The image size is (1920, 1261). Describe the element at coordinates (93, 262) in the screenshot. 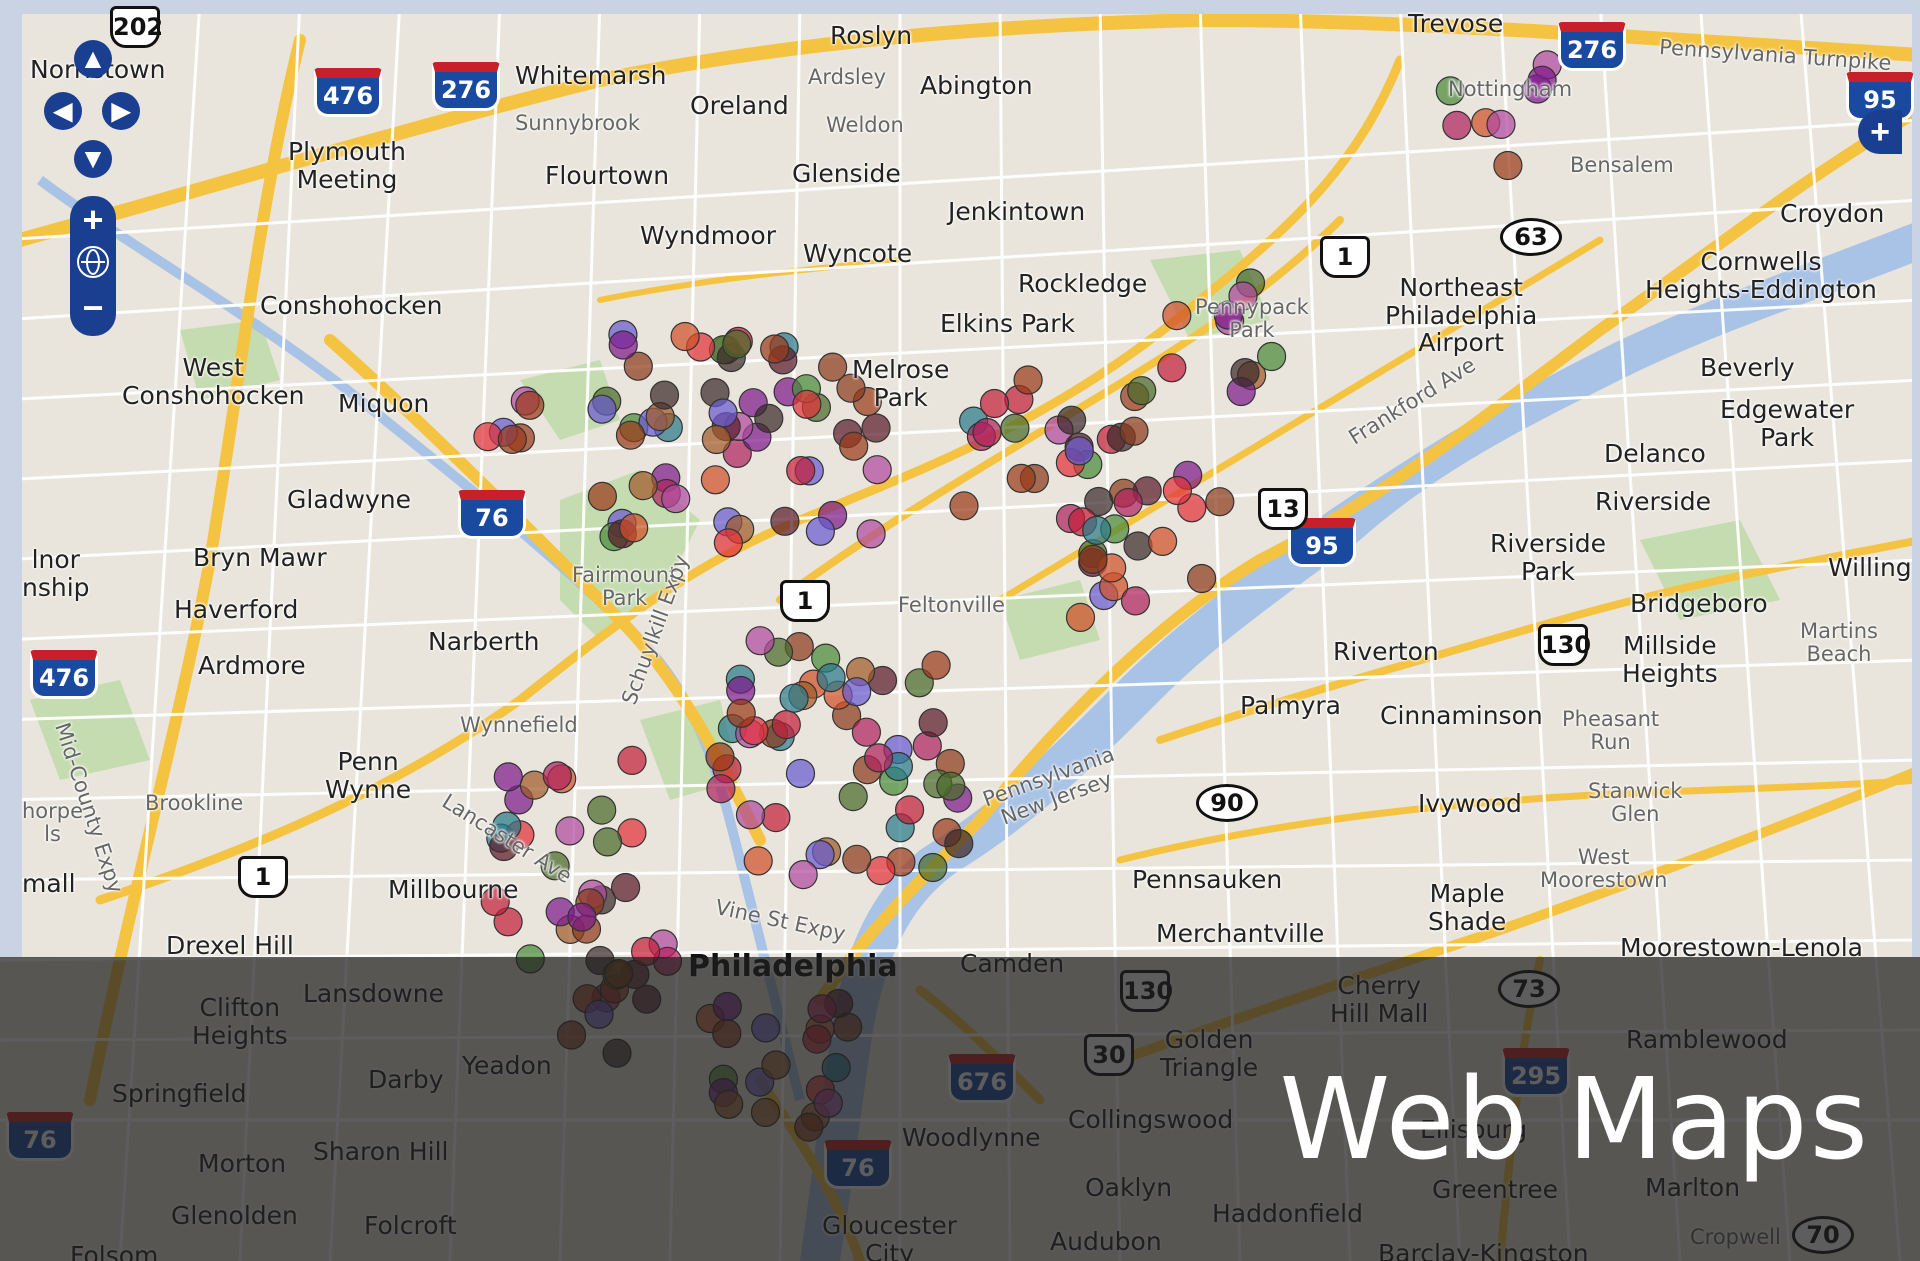

I see `globe-icon` at that location.